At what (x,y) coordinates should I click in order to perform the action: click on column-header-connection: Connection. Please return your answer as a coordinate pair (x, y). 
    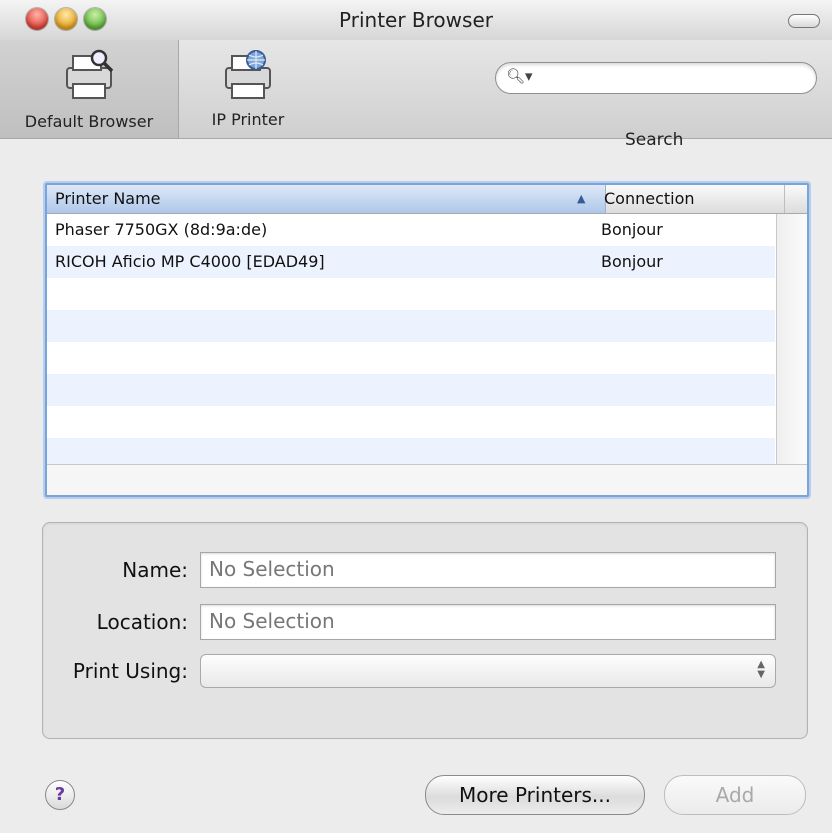
    Looking at the image, I should click on (691, 199).